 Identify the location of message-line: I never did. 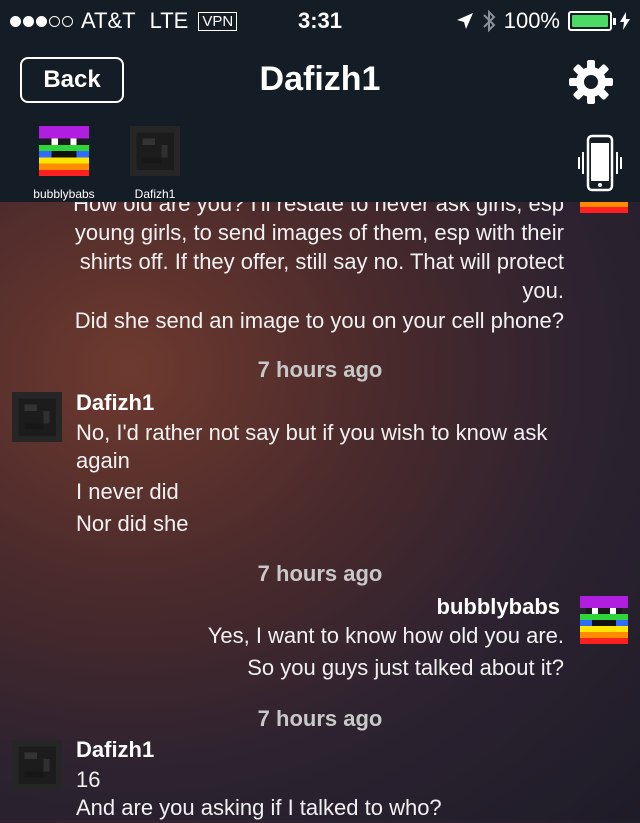
(127, 491).